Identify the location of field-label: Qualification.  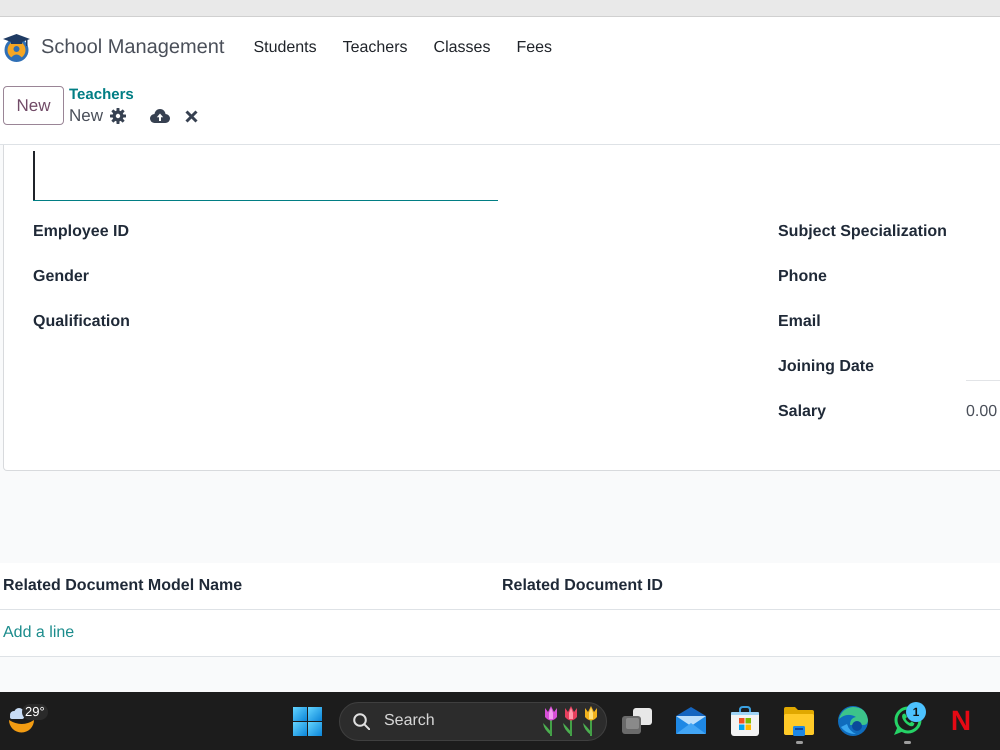
(81, 321).